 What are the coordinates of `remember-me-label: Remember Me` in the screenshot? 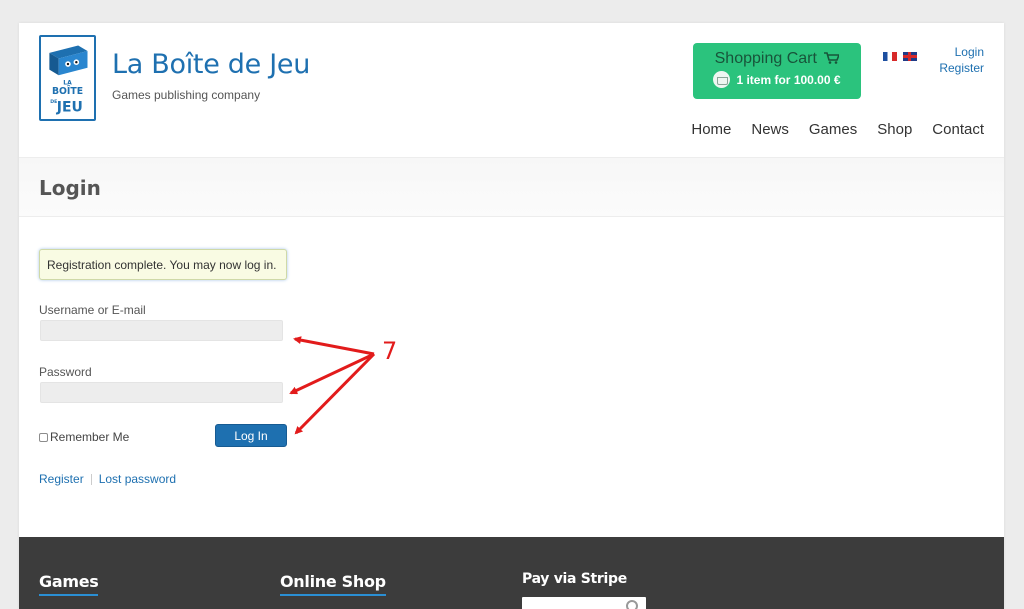 It's located at (90, 437).